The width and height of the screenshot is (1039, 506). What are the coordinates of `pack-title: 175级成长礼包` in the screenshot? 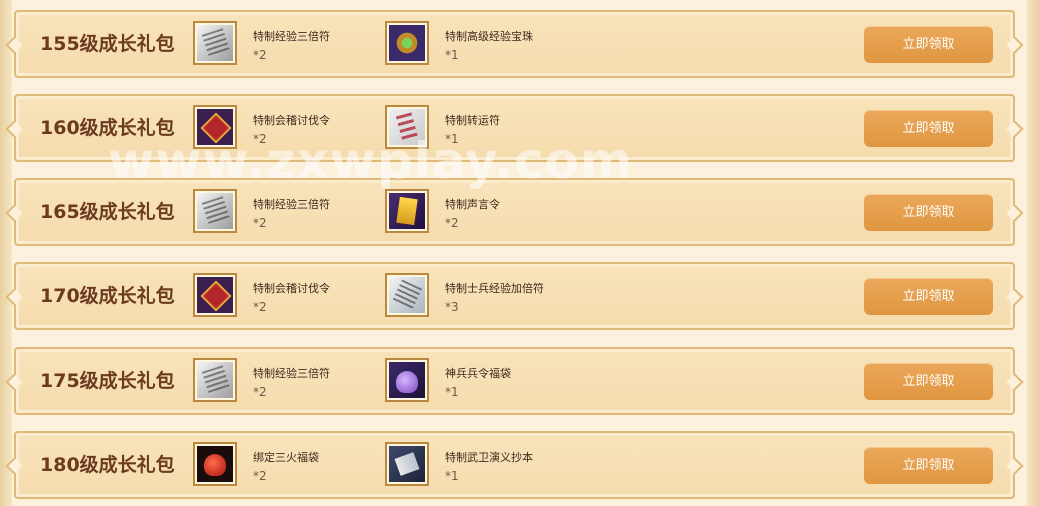 It's located at (107, 381).